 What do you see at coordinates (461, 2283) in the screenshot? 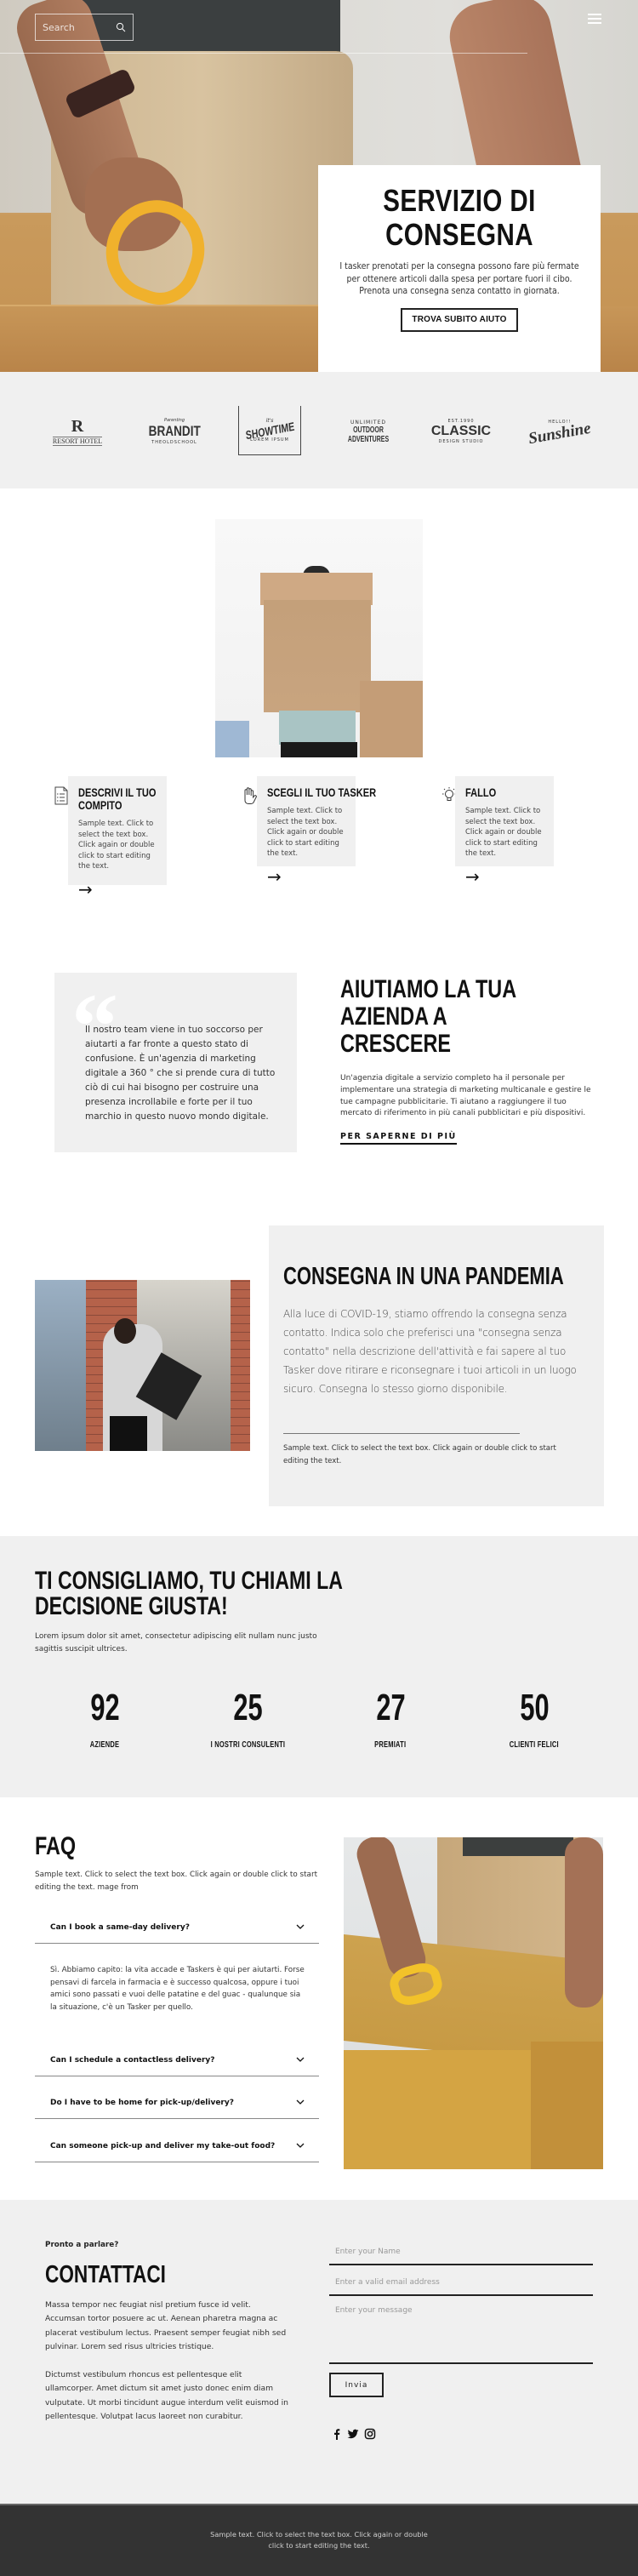
I see `email-input` at bounding box center [461, 2283].